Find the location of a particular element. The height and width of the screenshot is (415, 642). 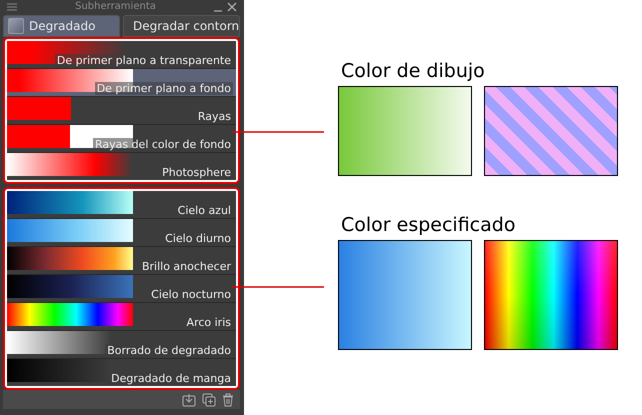

gradient-item: Degradado de manga is located at coordinates (121, 372).